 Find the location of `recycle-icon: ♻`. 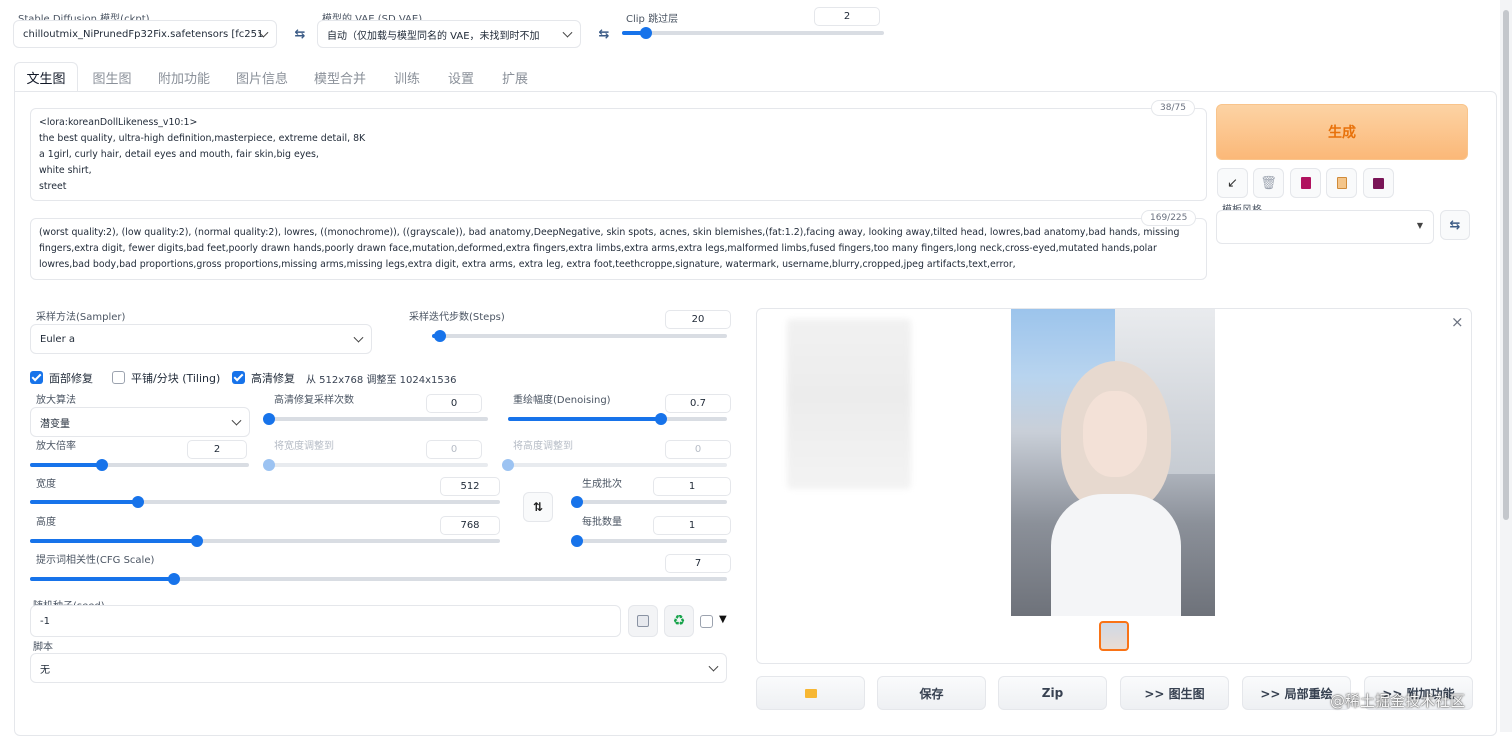

recycle-icon: ♻ is located at coordinates (679, 621).